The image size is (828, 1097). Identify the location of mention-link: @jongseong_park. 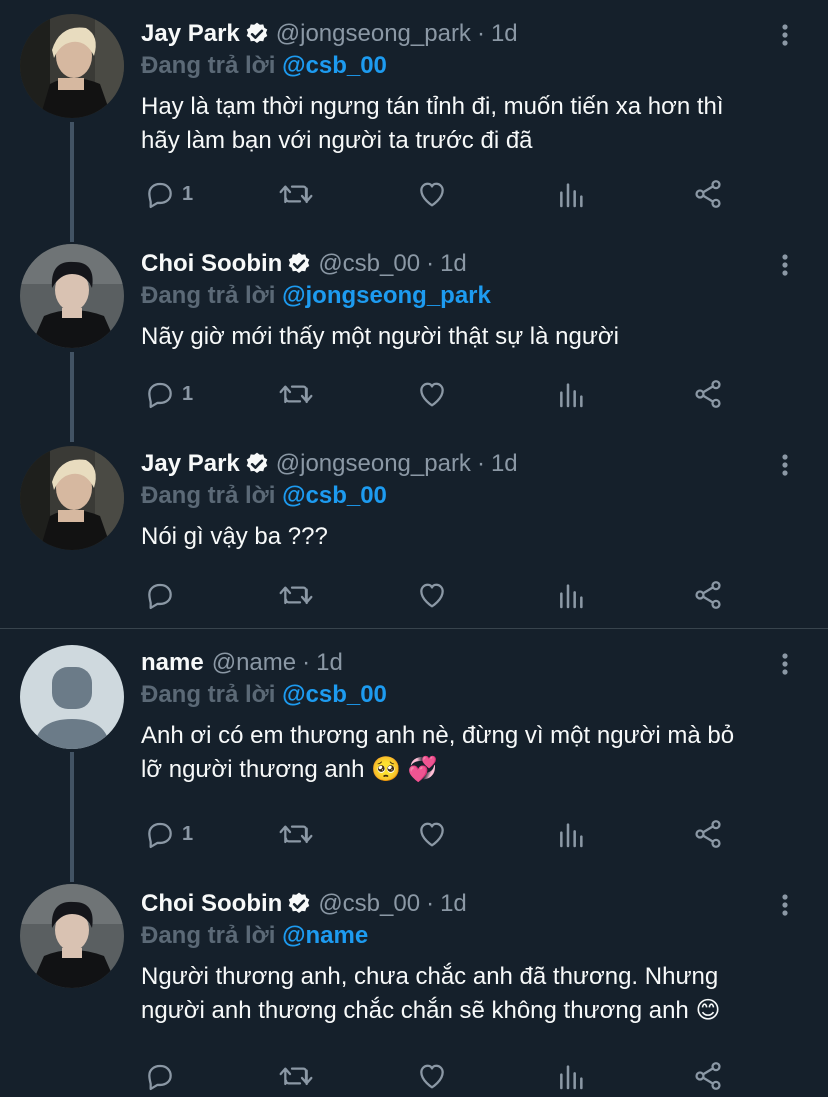
(386, 295).